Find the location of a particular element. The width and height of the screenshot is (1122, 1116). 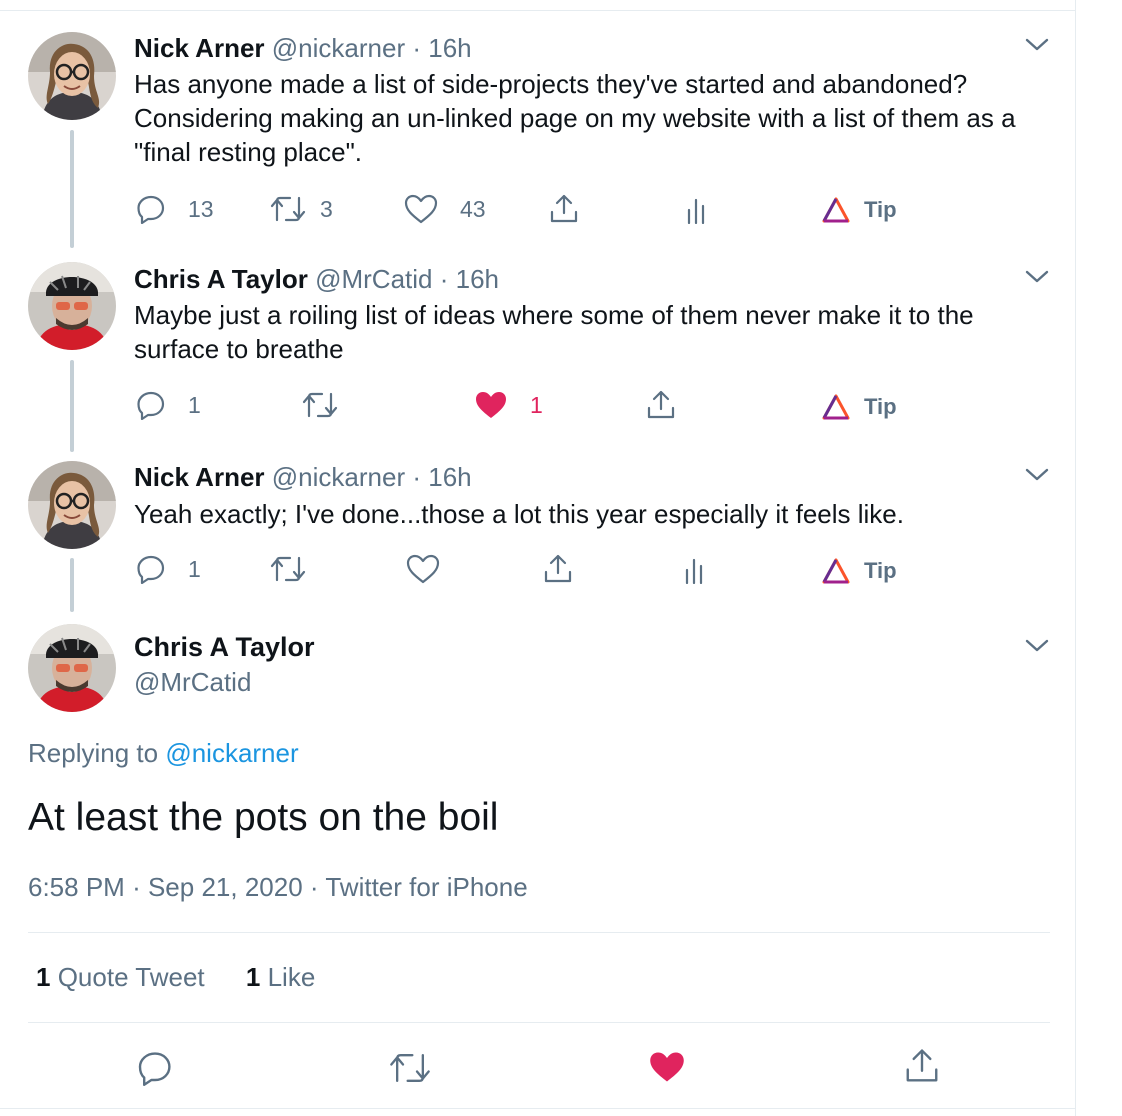

tweet-header: Nick Arner @nickarner · 16h is located at coordinates (303, 48).